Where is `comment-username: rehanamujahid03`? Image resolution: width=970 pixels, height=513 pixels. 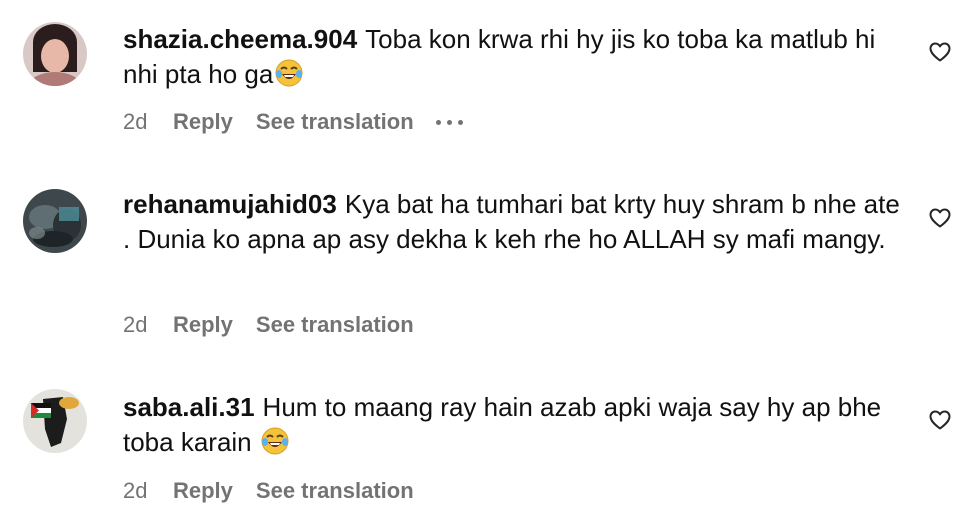 comment-username: rehanamujahid03 is located at coordinates (230, 204).